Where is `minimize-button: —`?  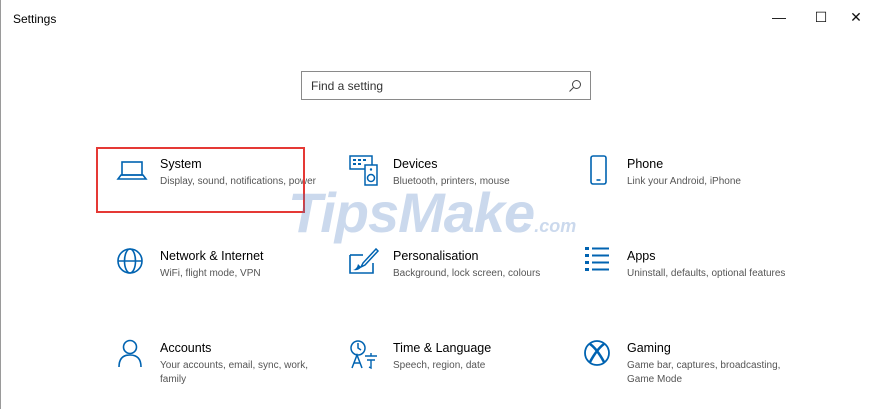
minimize-button: — is located at coordinates (779, 17).